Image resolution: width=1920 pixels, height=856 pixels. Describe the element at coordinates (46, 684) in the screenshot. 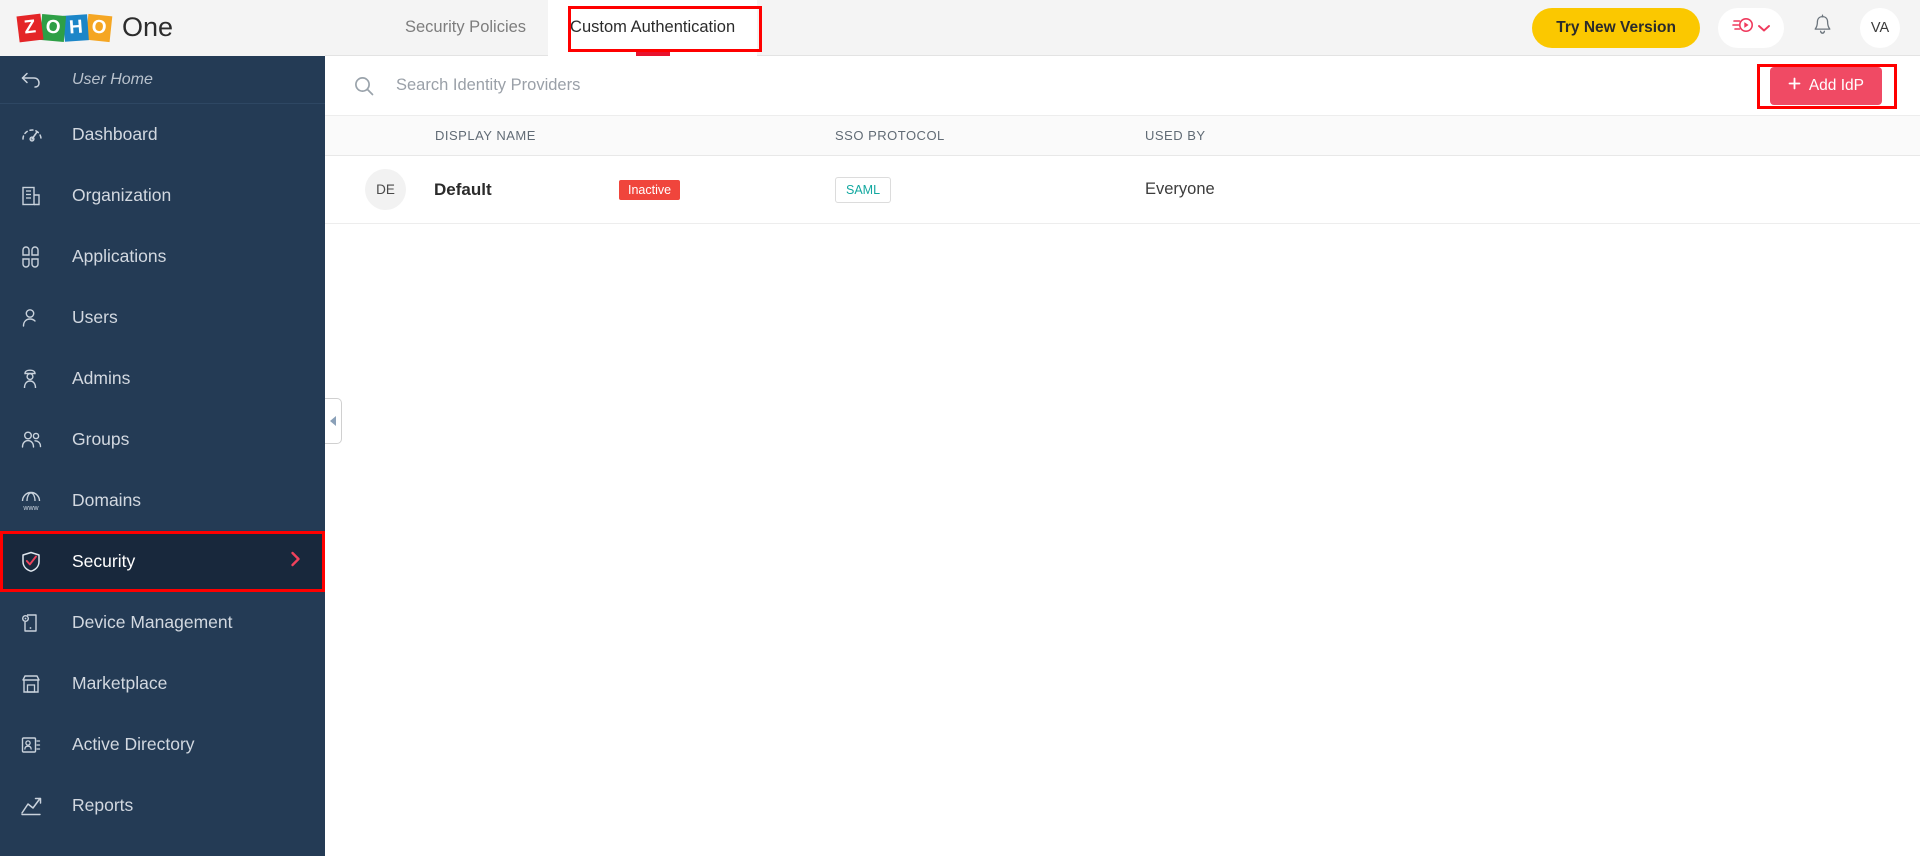

I see `store-icon` at that location.